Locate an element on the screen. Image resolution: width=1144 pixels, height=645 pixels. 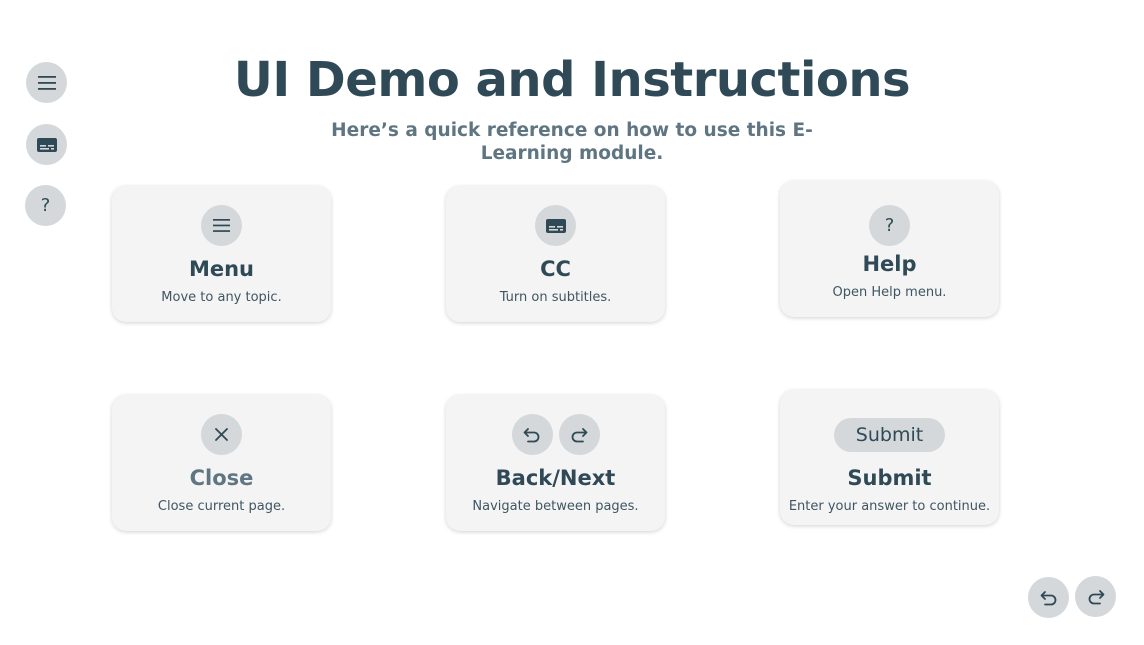
card-close: Close Close current page. is located at coordinates (221, 463).